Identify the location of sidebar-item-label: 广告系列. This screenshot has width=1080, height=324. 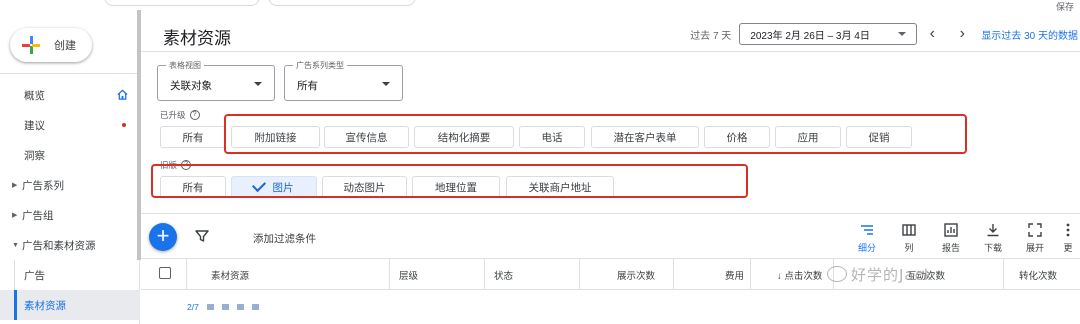
(43, 185).